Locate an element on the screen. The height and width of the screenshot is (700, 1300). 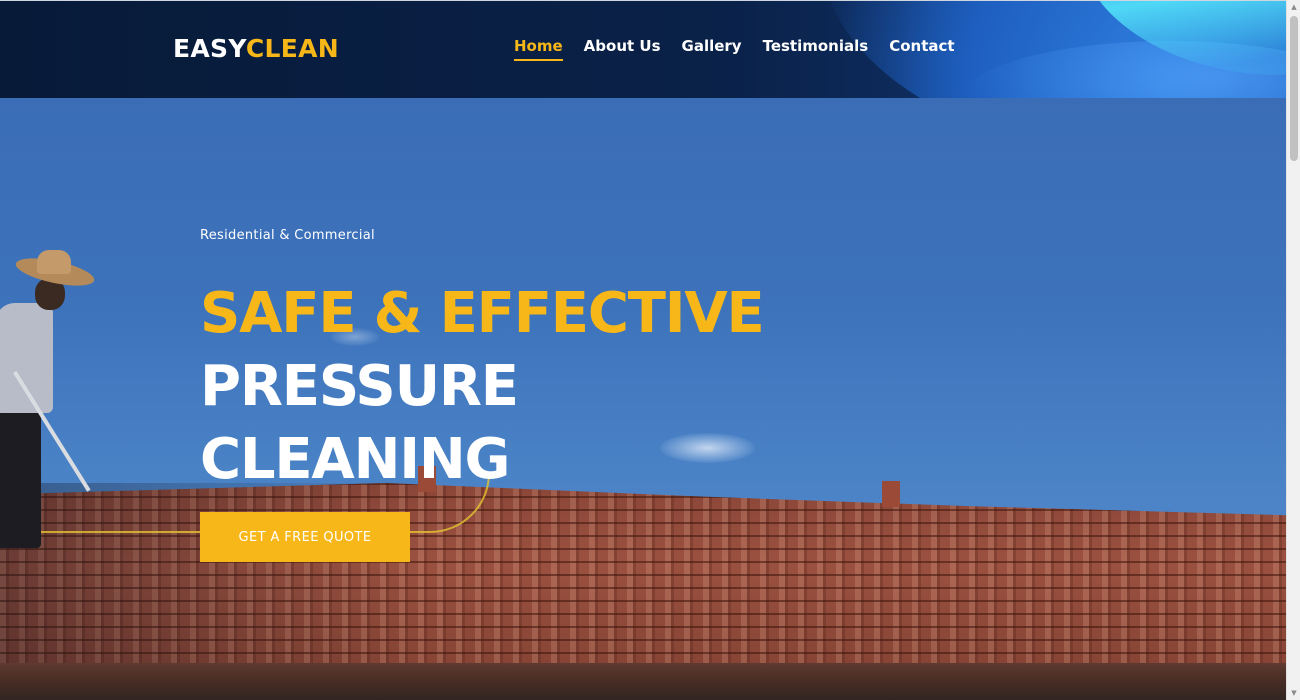
hero-headline: SAFE & EFFECTIVE PRESSURE CLEANING is located at coordinates (482, 386).